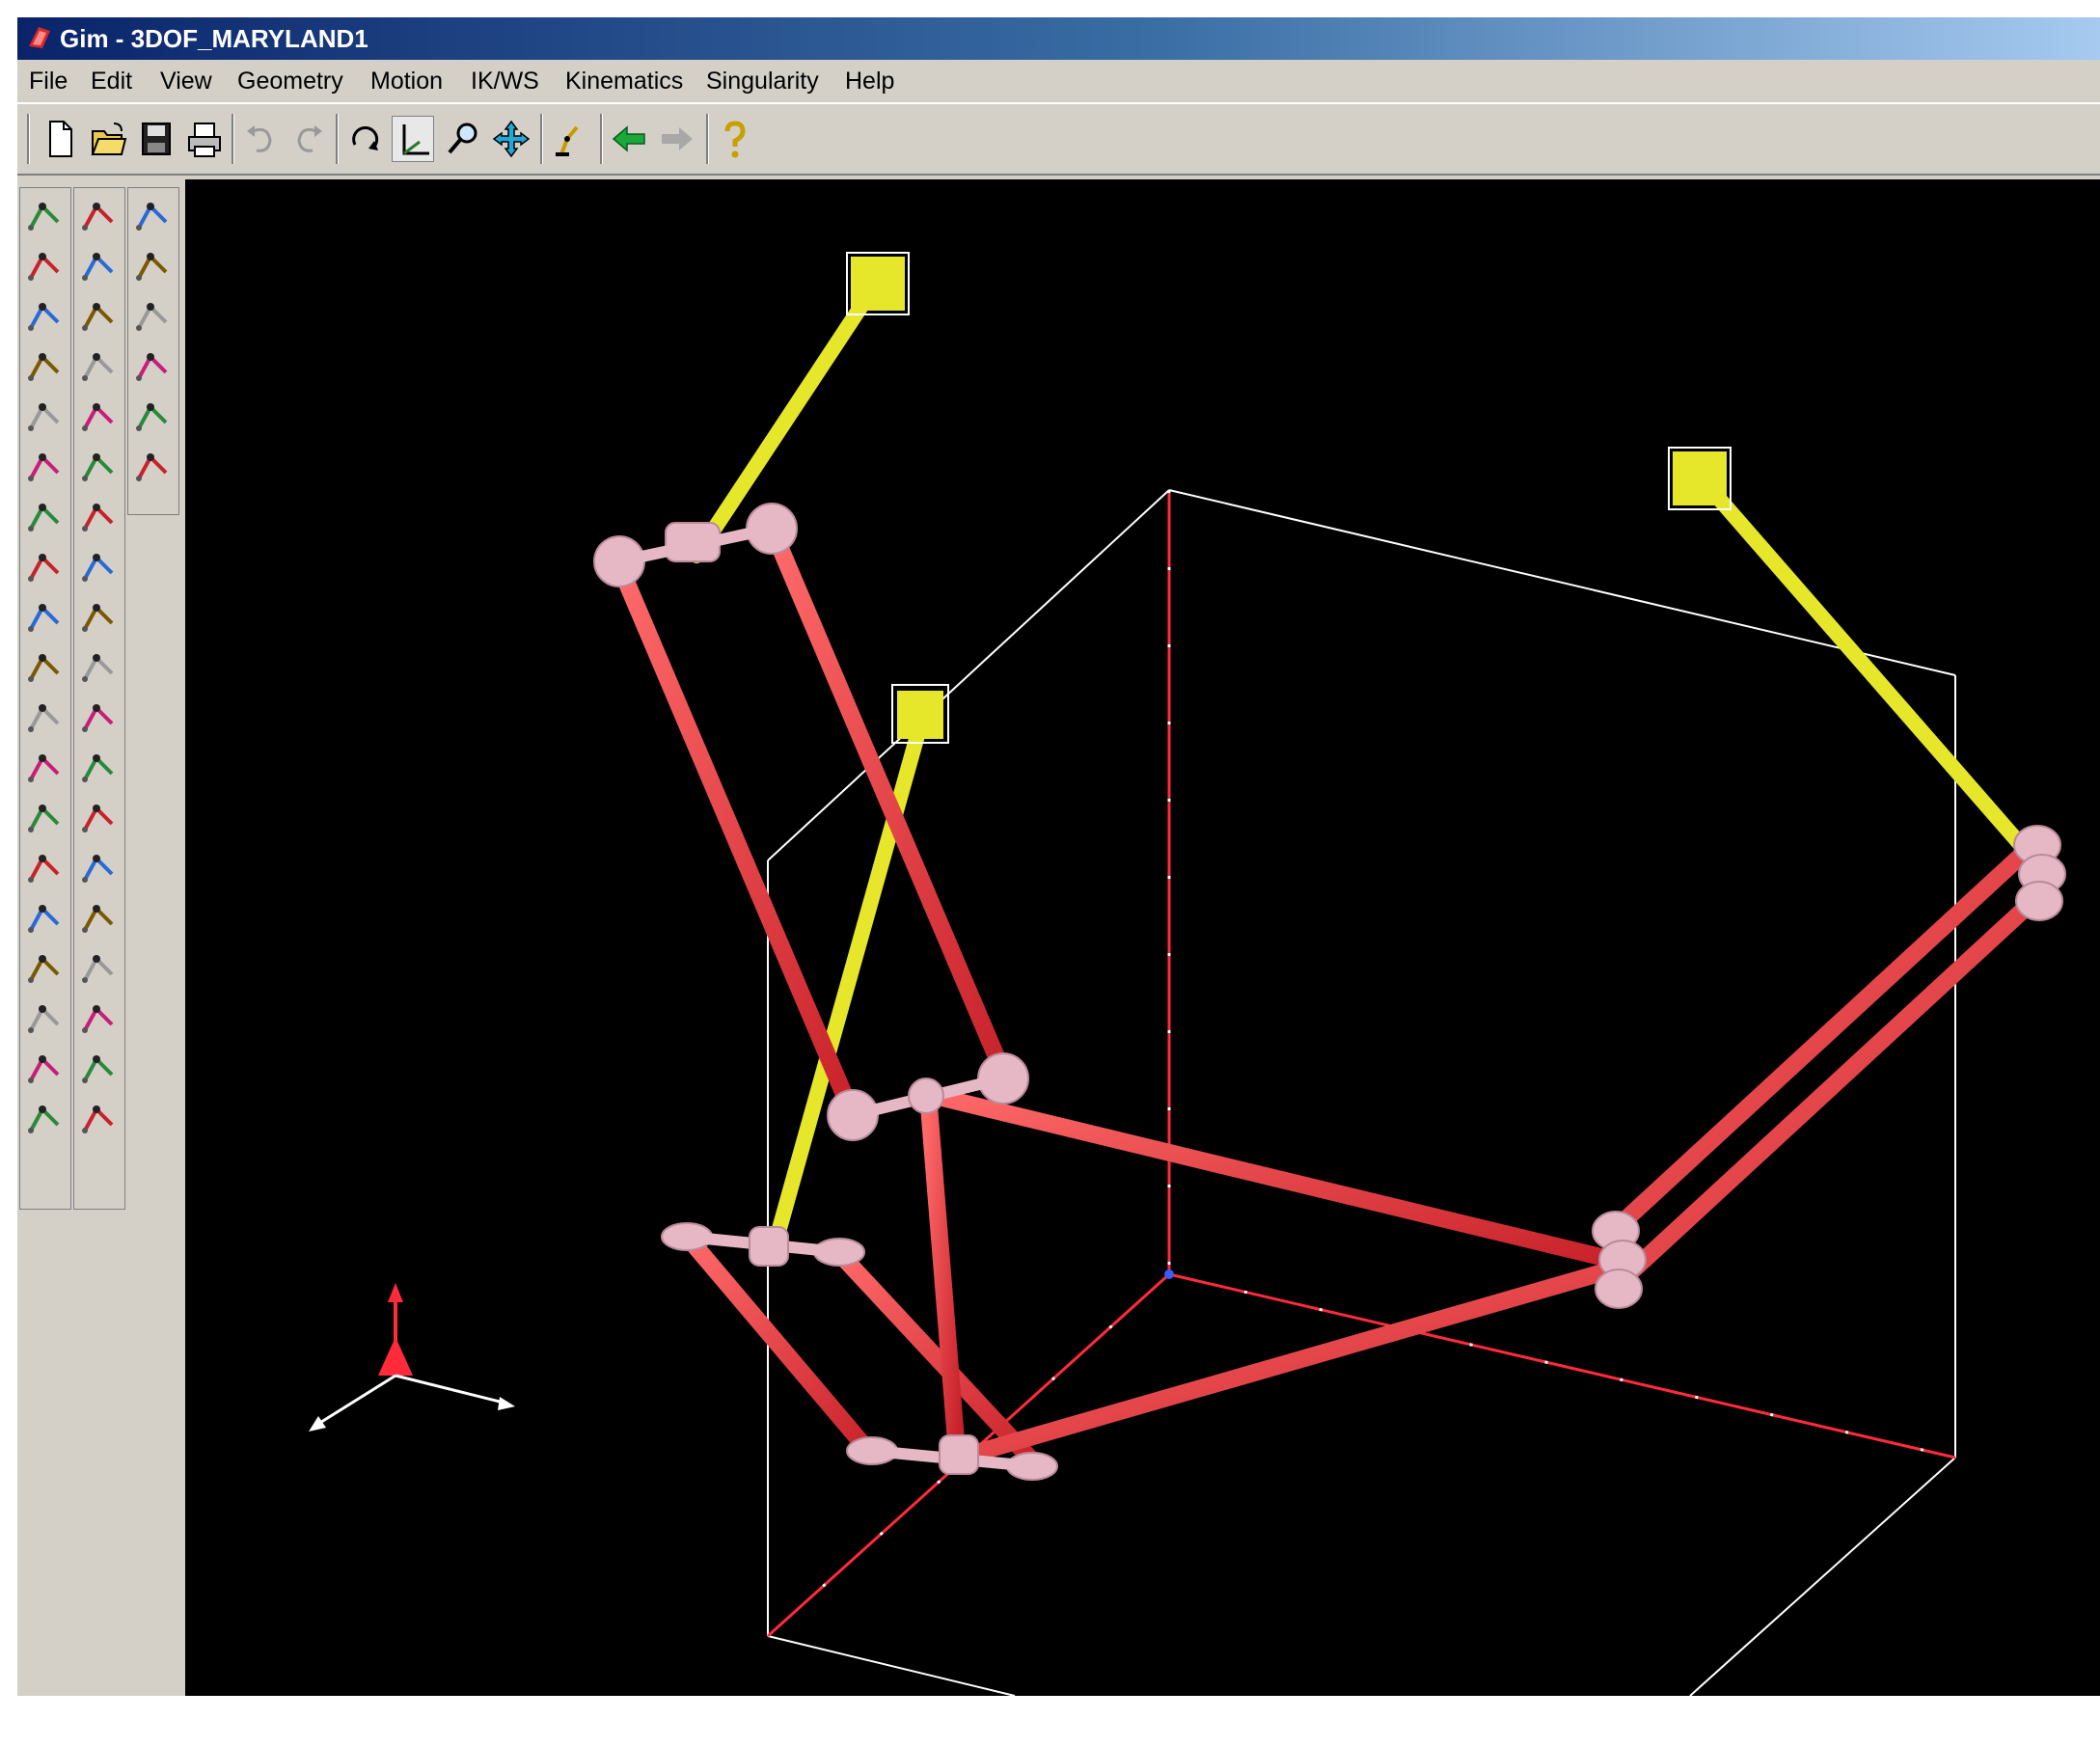  I want to click on link-tool-button, so click(44, 216).